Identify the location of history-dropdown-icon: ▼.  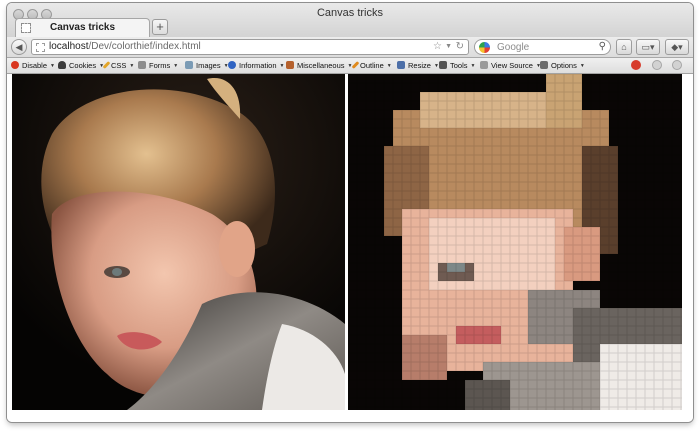
(448, 46).